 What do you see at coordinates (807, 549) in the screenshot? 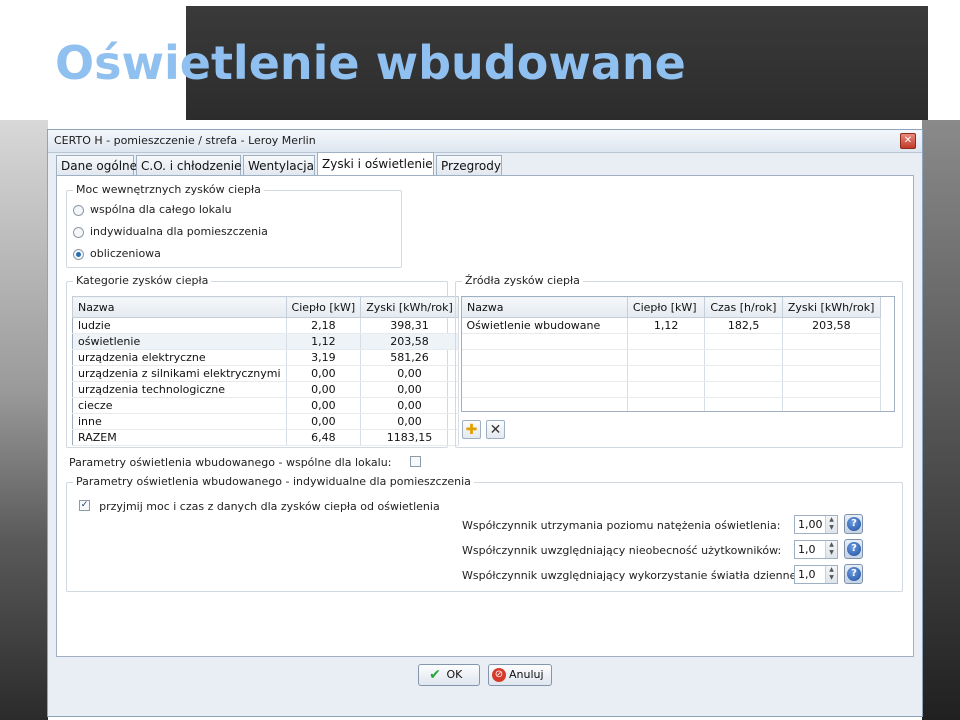
I see `coef-value-nieobecnosc: 1,0` at bounding box center [807, 549].